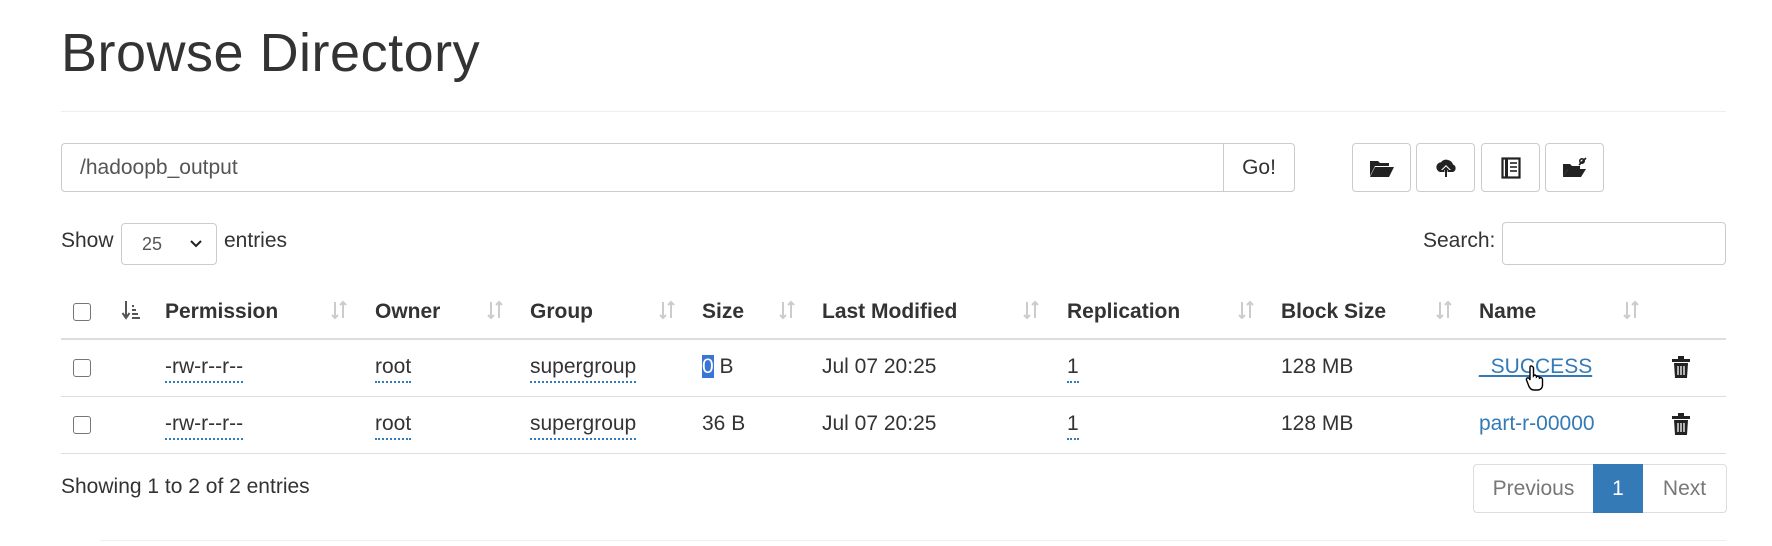 The image size is (1772, 546). I want to click on upload-file-button, so click(1445, 167).